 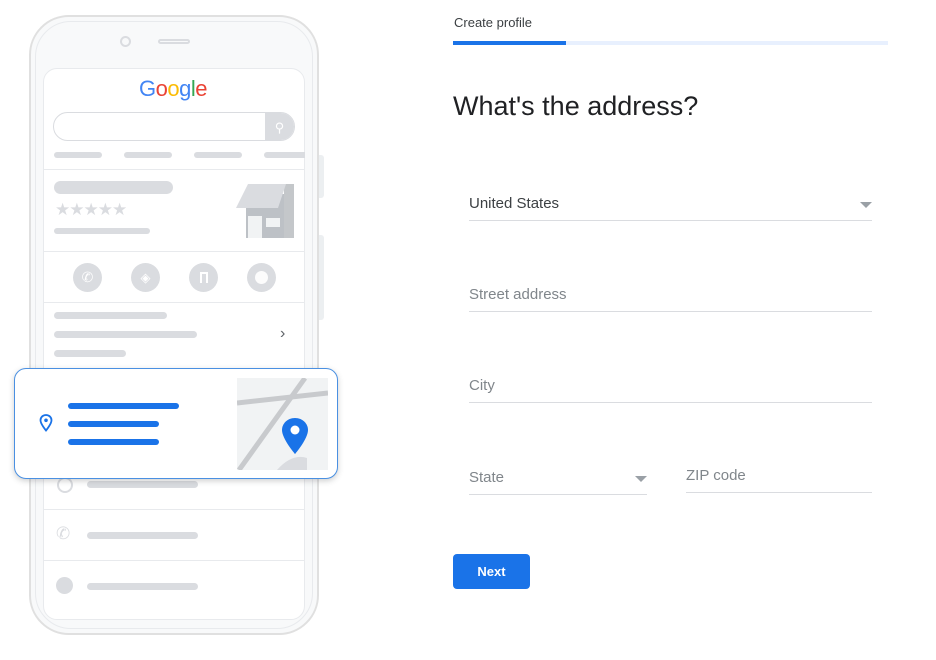 I want to click on city-input: City, so click(x=670, y=389).